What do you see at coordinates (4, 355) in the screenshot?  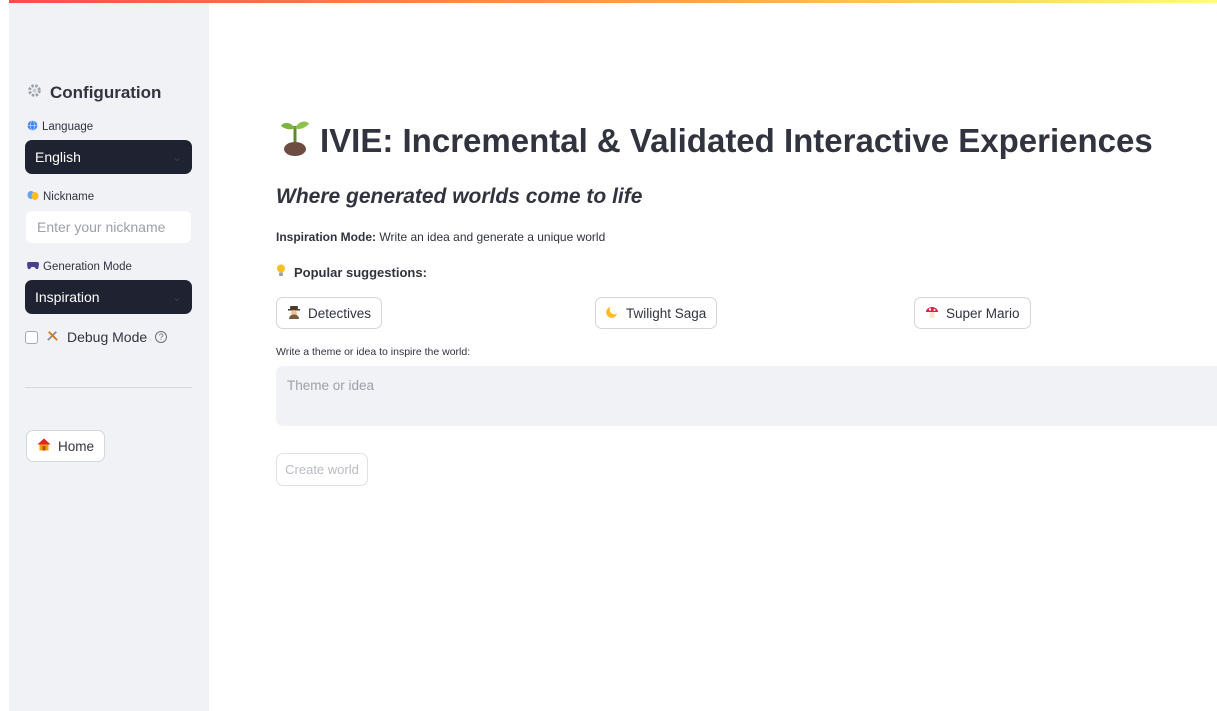 I see `left-edge` at bounding box center [4, 355].